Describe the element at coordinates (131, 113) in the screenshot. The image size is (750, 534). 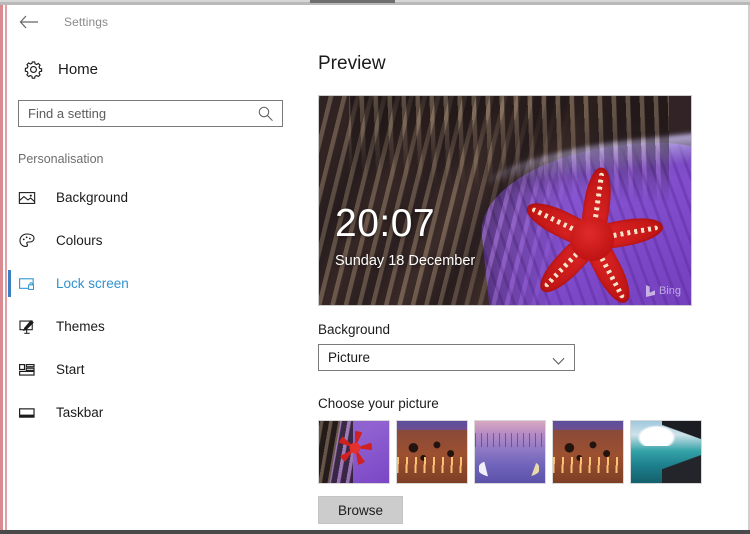
I see `search-input` at that location.